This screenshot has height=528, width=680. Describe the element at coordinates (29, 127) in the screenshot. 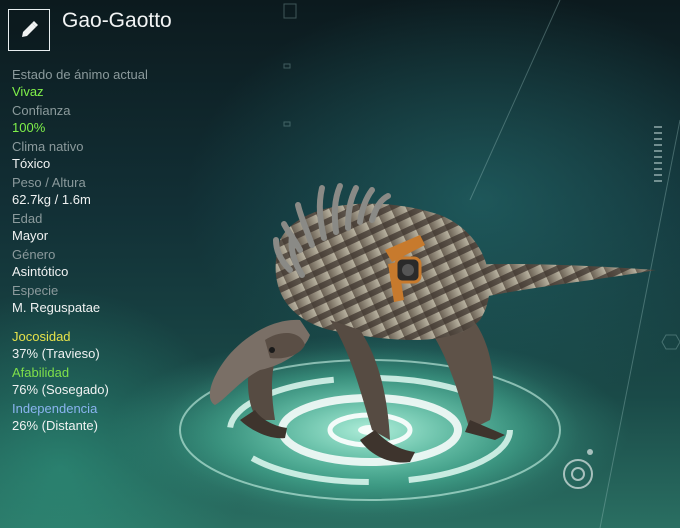

I see `stat-value: 100%` at that location.